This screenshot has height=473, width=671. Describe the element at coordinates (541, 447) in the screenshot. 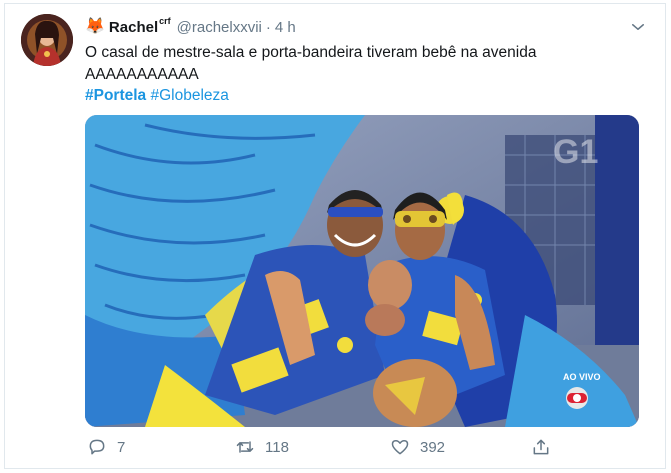

I see `share-icon` at that location.